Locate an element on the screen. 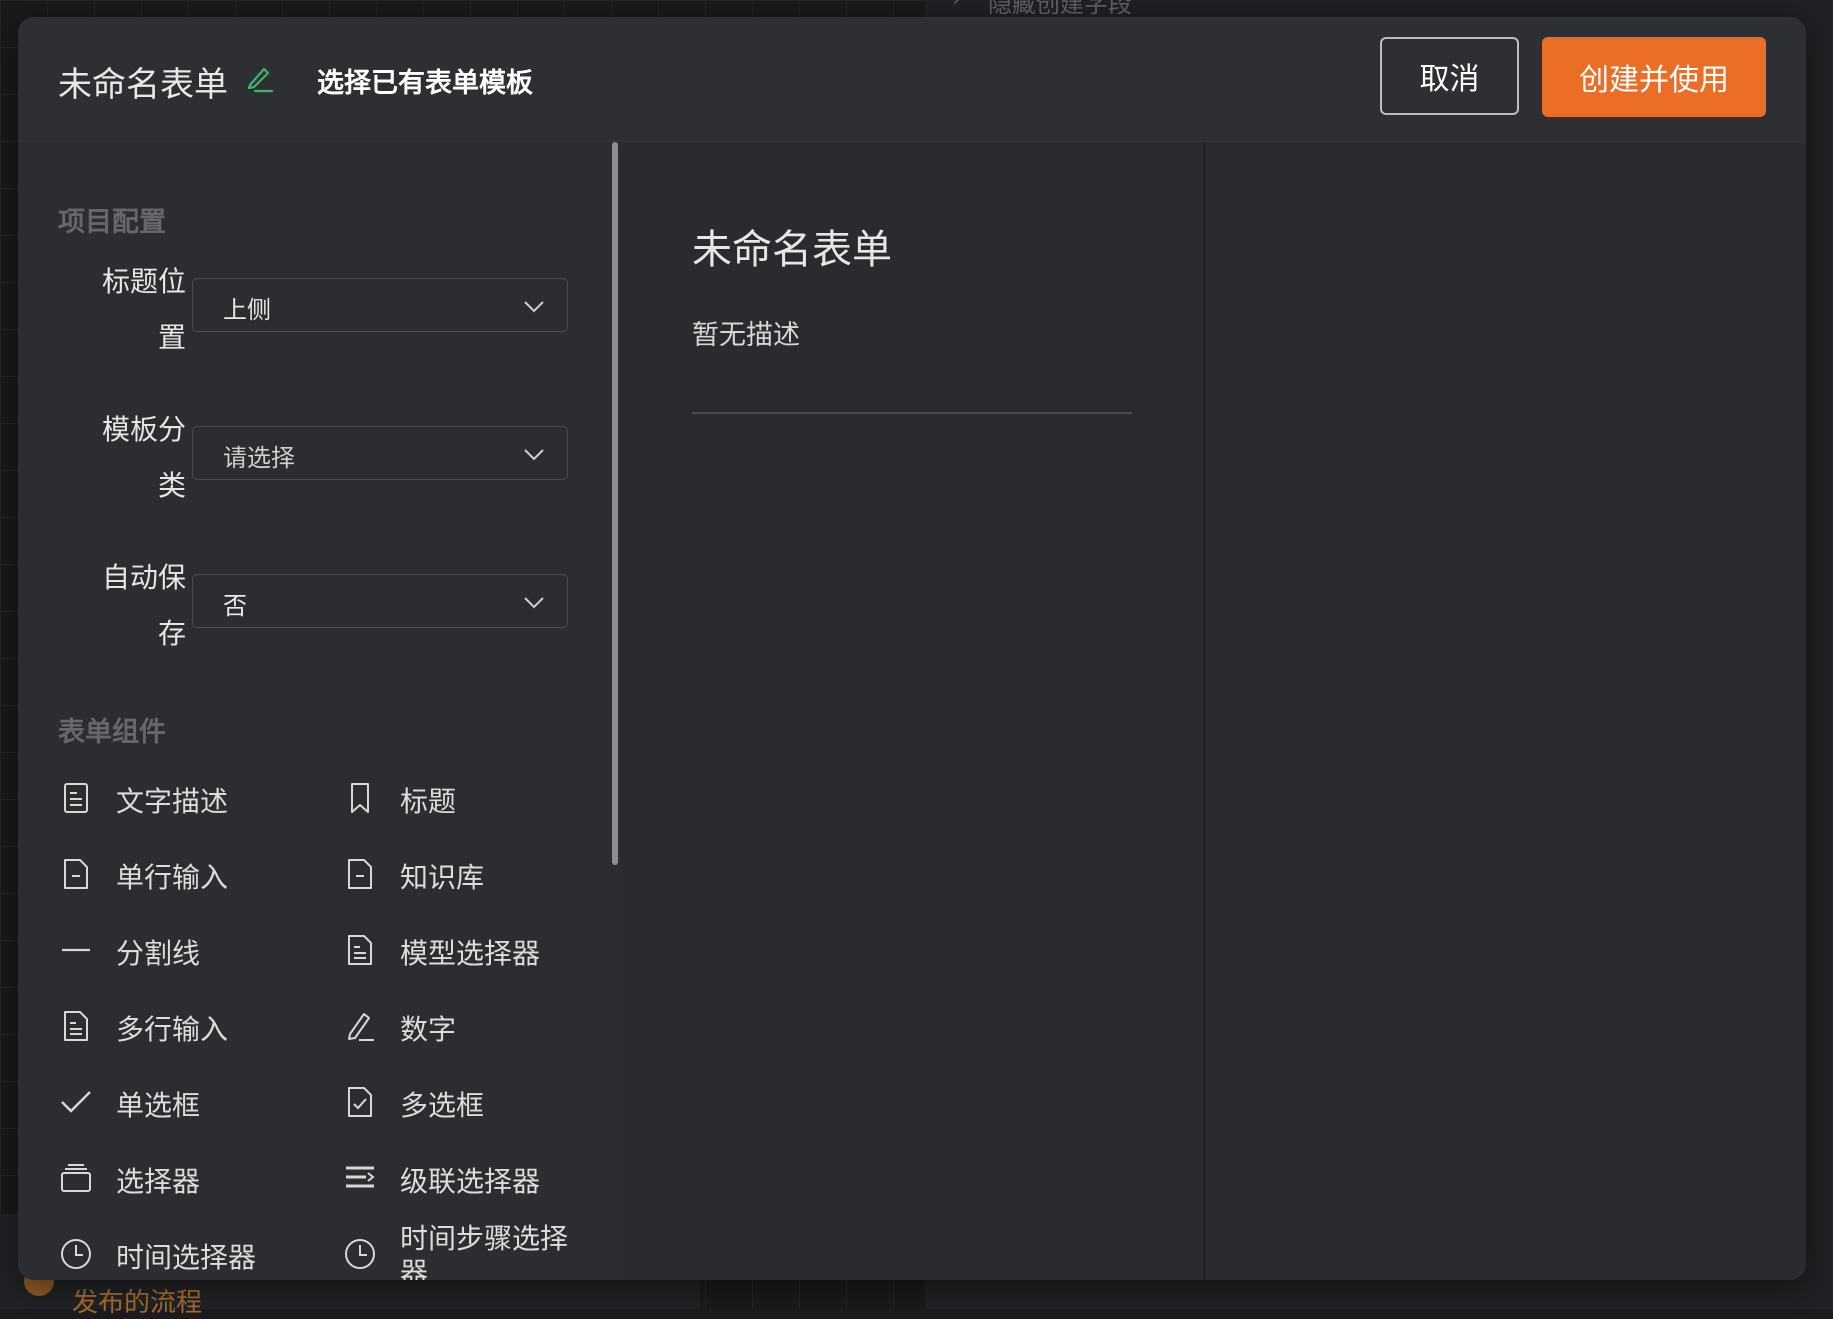 Image resolution: width=1833 pixels, height=1319 pixels. component-label: 标题 is located at coordinates (428, 801).